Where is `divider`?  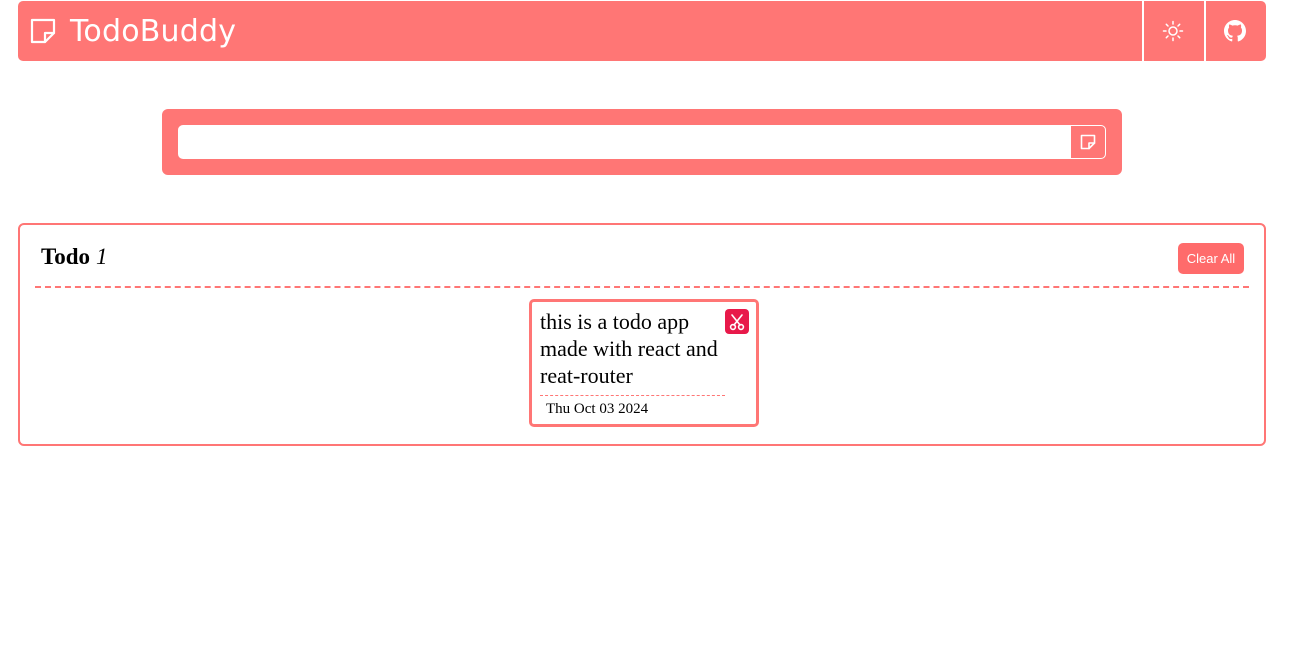
divider is located at coordinates (642, 287).